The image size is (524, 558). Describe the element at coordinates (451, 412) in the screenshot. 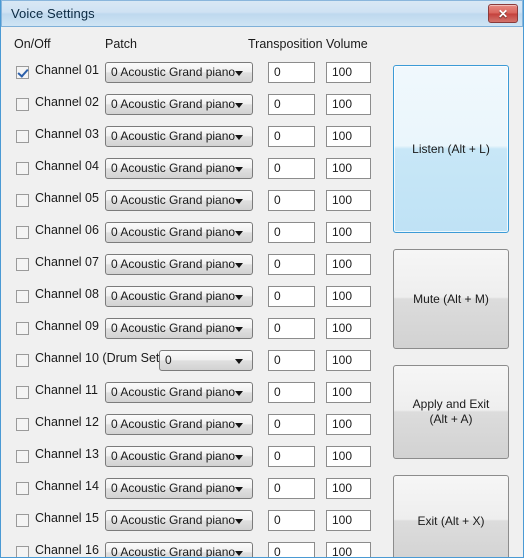

I see `apply-and-exit-button: Apply and Exit (Alt + A)` at that location.